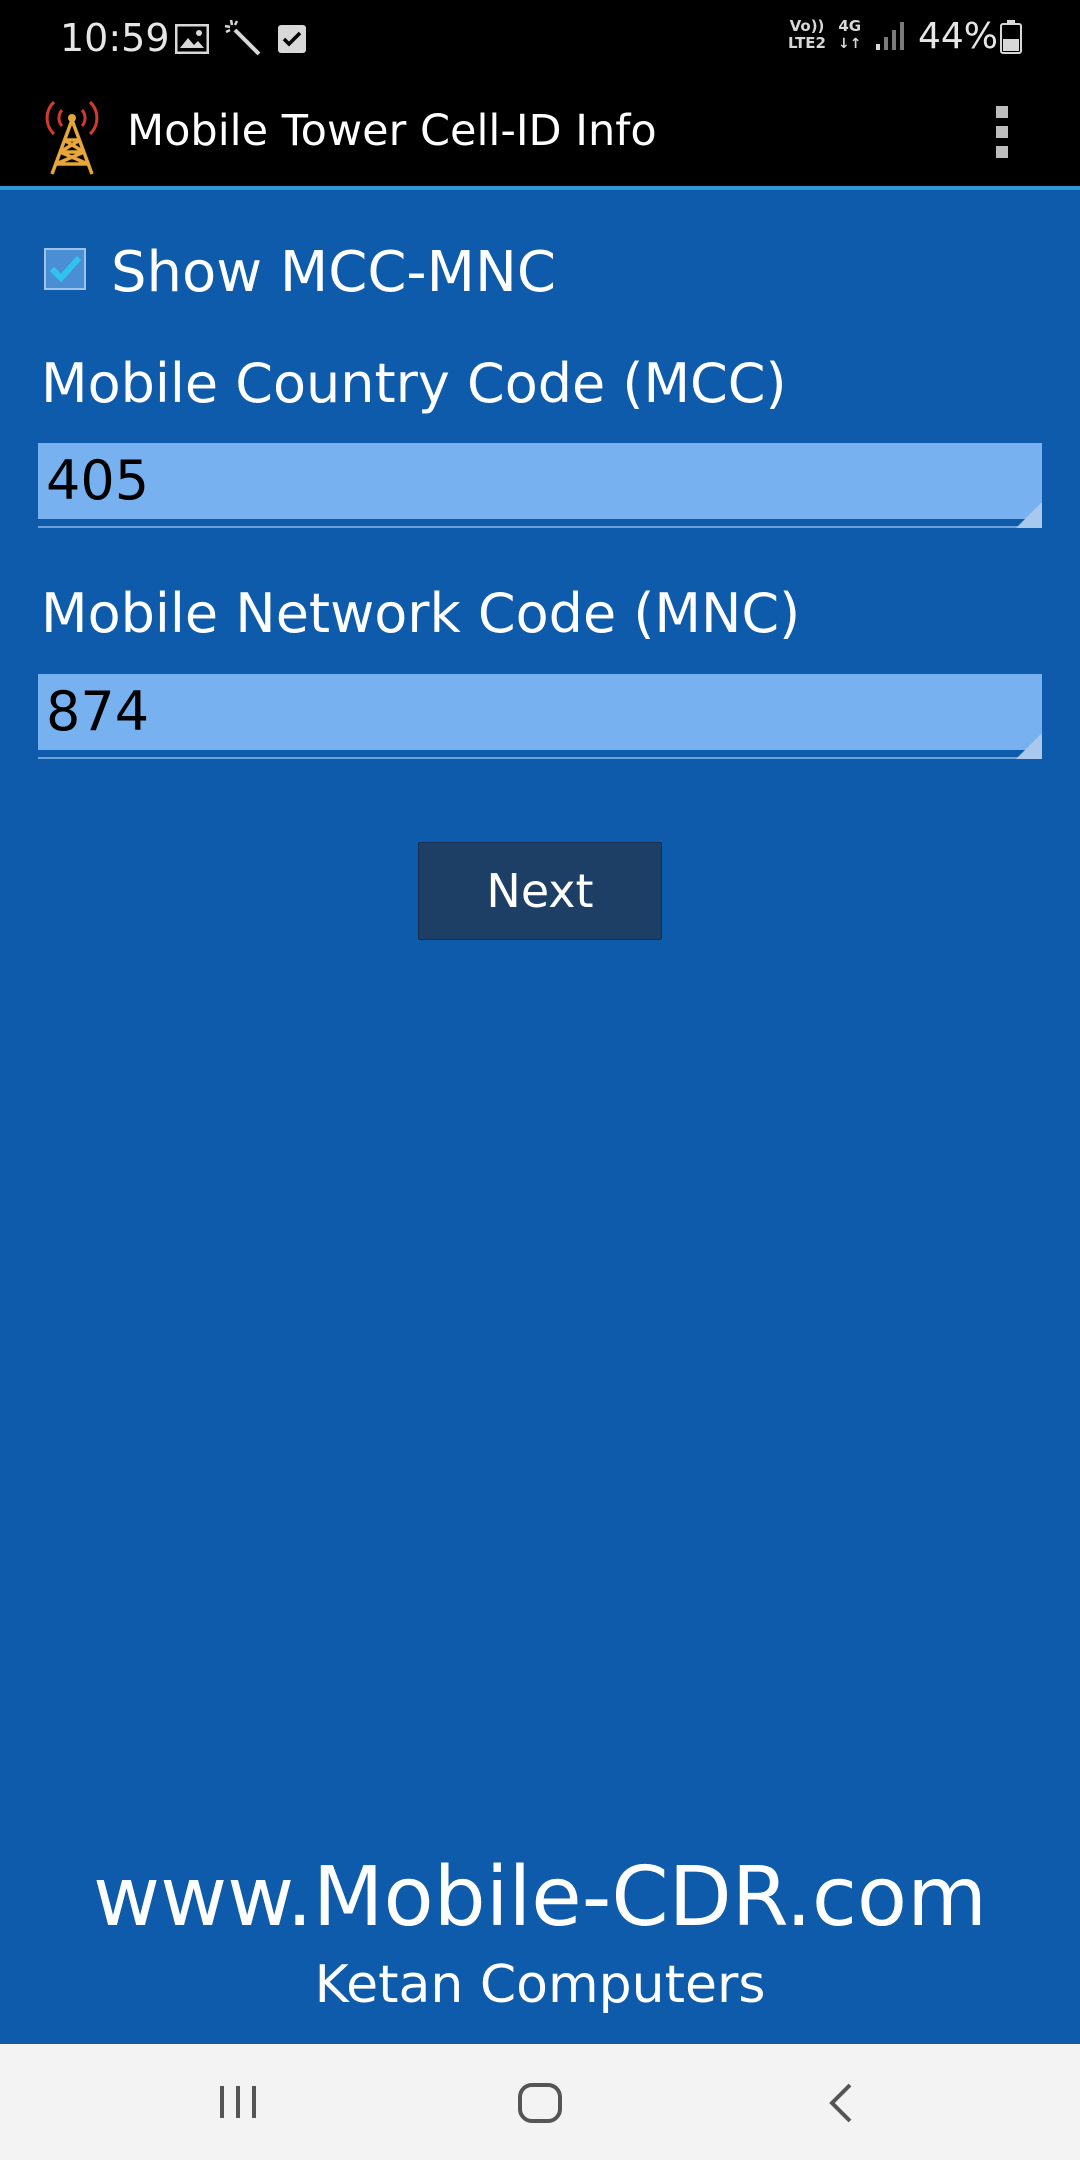  What do you see at coordinates (540, 527) in the screenshot?
I see `mcc-underline` at bounding box center [540, 527].